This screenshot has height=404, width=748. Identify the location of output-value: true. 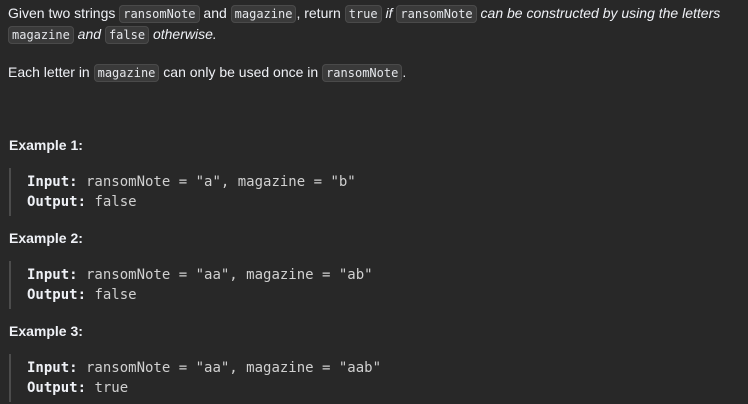
(107, 388).